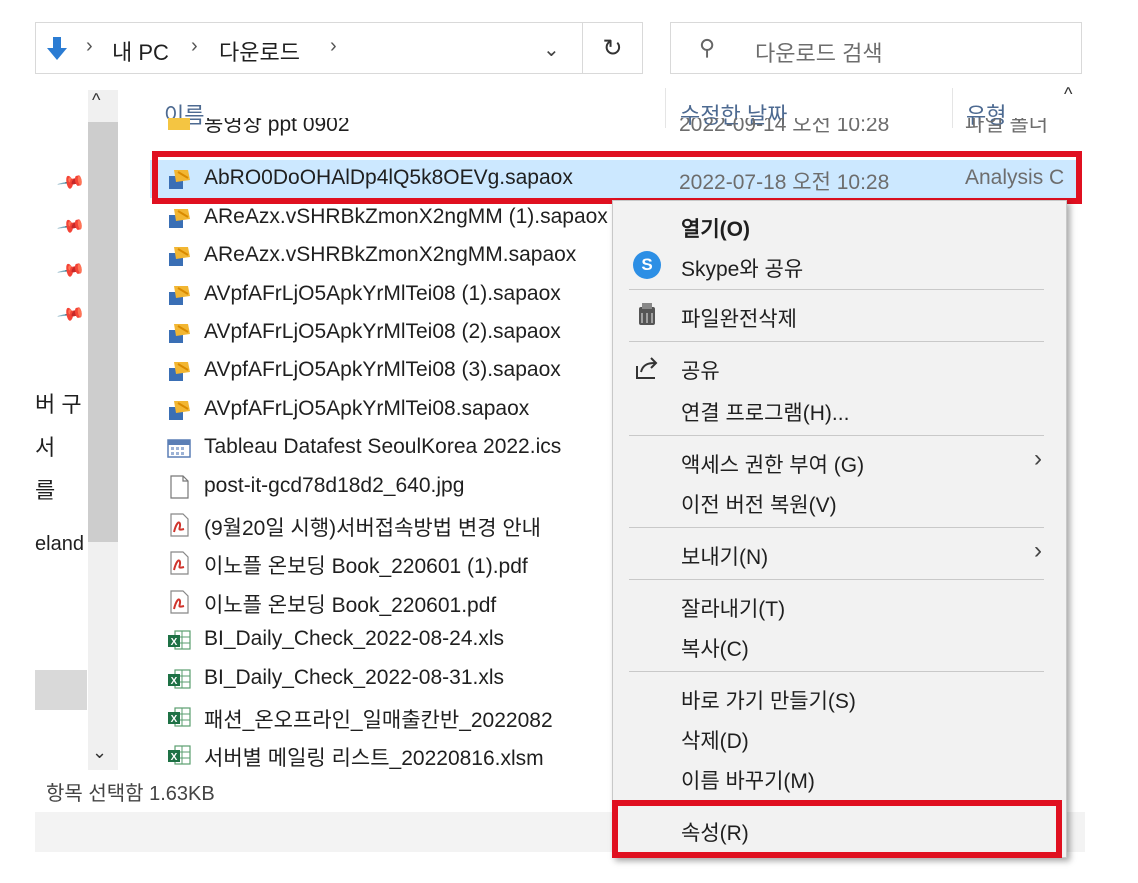 The image size is (1138, 883). I want to click on menu-item-delete: 삭제(D), so click(715, 740).